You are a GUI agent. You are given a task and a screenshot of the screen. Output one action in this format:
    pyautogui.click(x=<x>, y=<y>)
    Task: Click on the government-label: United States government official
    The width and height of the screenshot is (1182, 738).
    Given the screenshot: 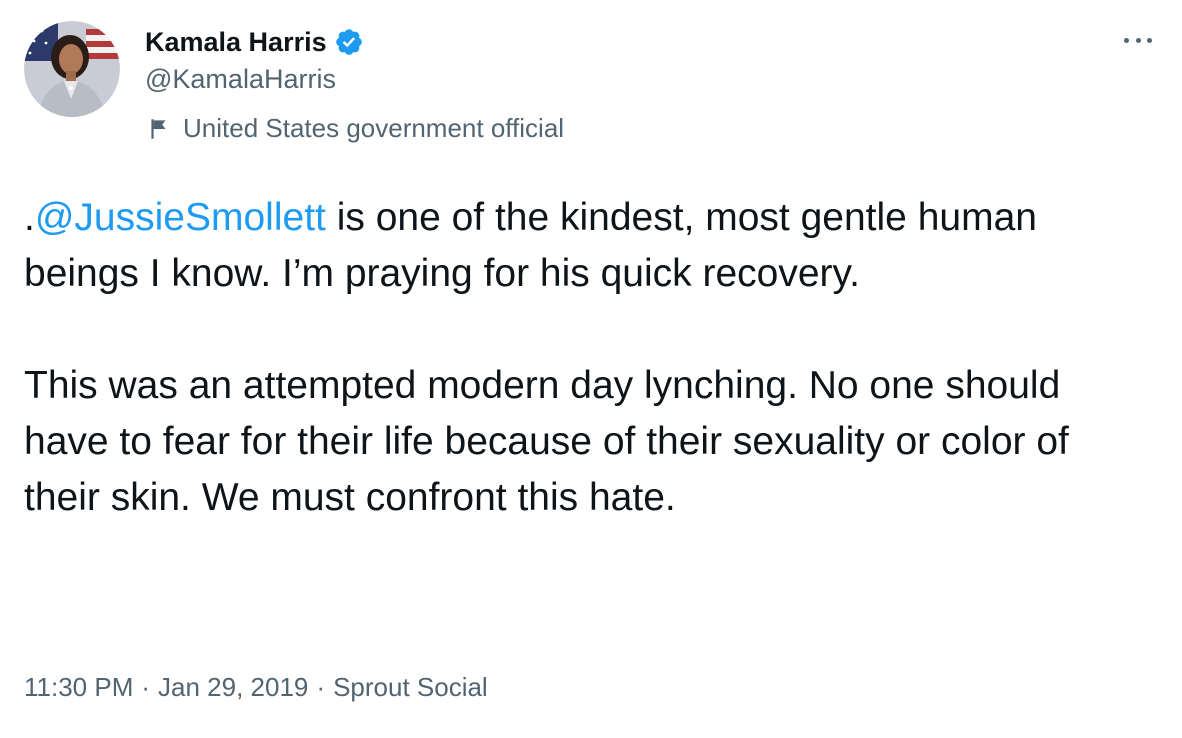 What is the action you would take?
    pyautogui.click(x=355, y=128)
    